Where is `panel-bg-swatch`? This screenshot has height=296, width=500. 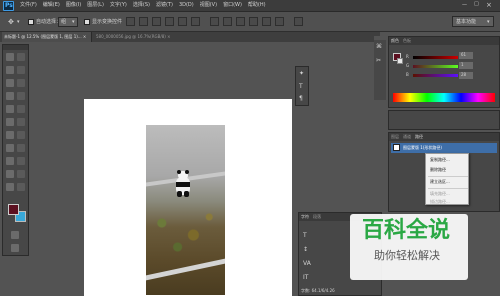
panel-bg-swatch is located at coordinates (400, 61).